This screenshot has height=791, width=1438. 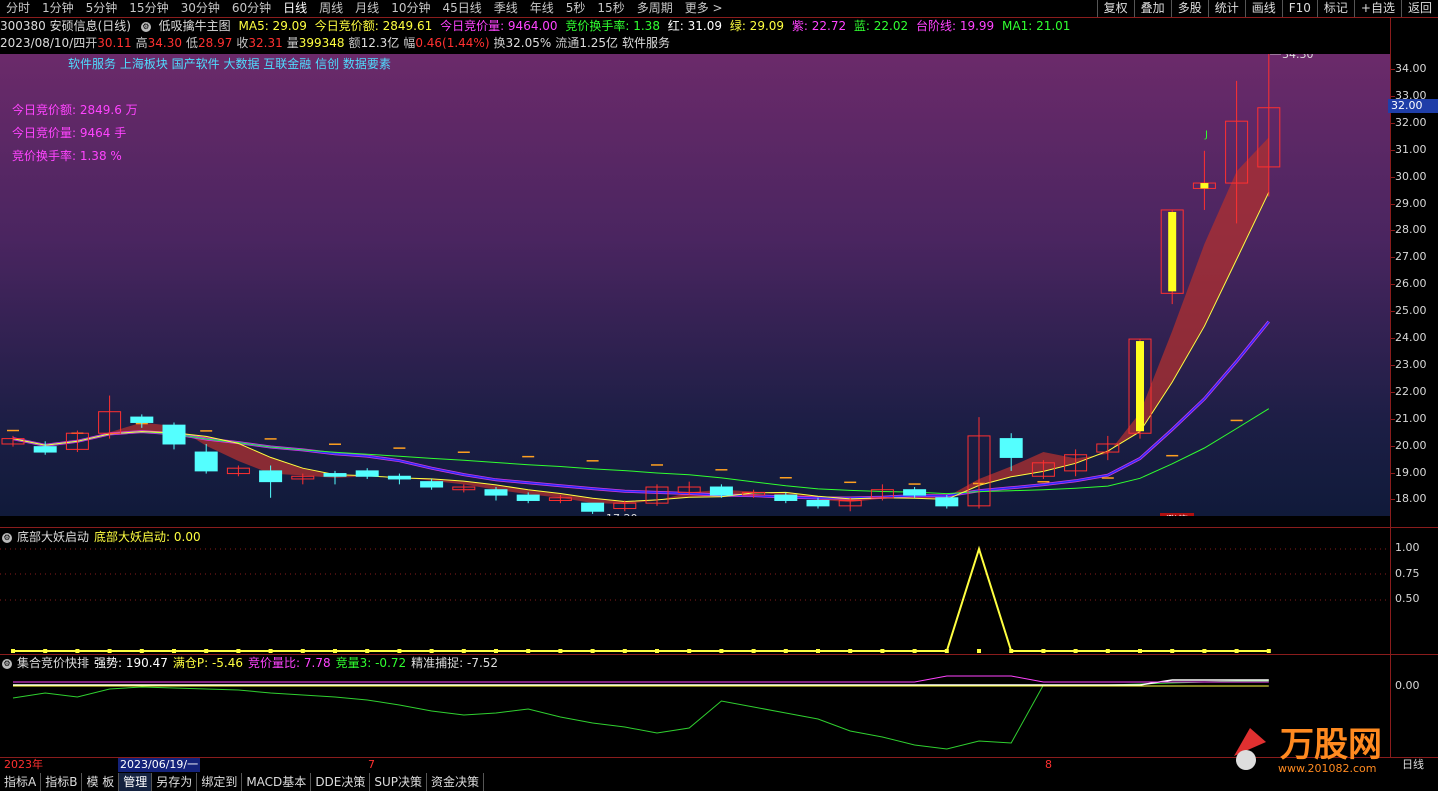 I want to click on low-label: 低, so click(x=191, y=43).